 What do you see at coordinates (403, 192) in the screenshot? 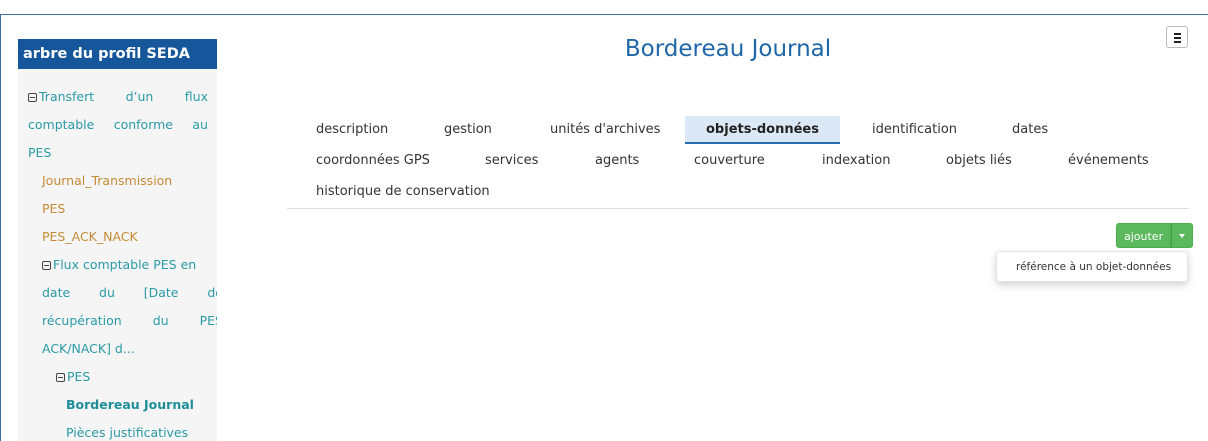
I see `tab-historique-conservation: historique de conservation` at bounding box center [403, 192].